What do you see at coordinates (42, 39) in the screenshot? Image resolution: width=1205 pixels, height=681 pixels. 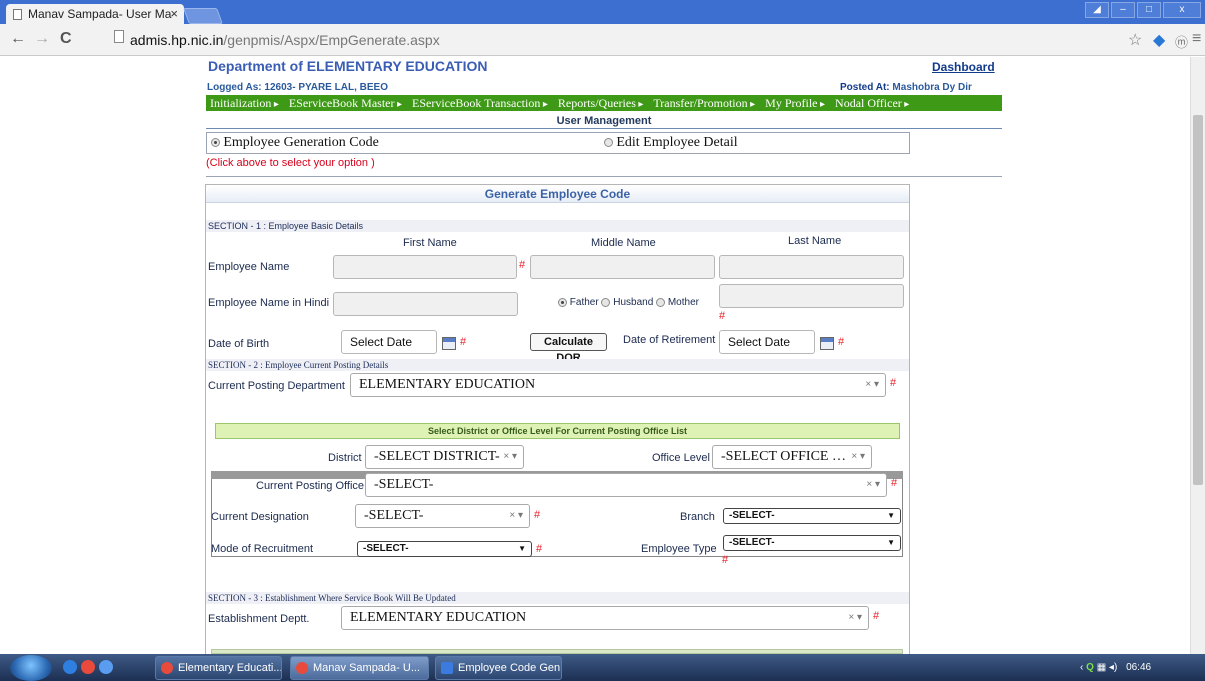 I see `forward-arrow-icon: →` at bounding box center [42, 39].